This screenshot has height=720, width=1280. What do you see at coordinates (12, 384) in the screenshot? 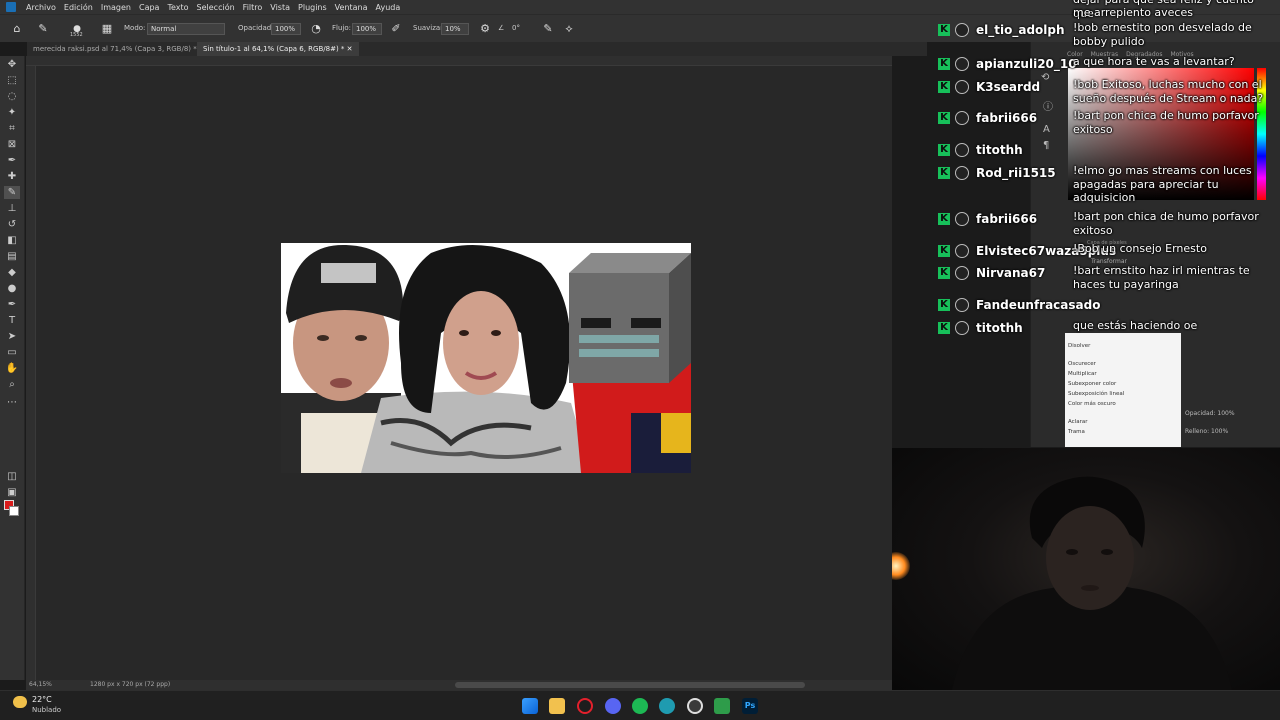
I see `zoom-tool-icon: ⌕` at bounding box center [12, 384].